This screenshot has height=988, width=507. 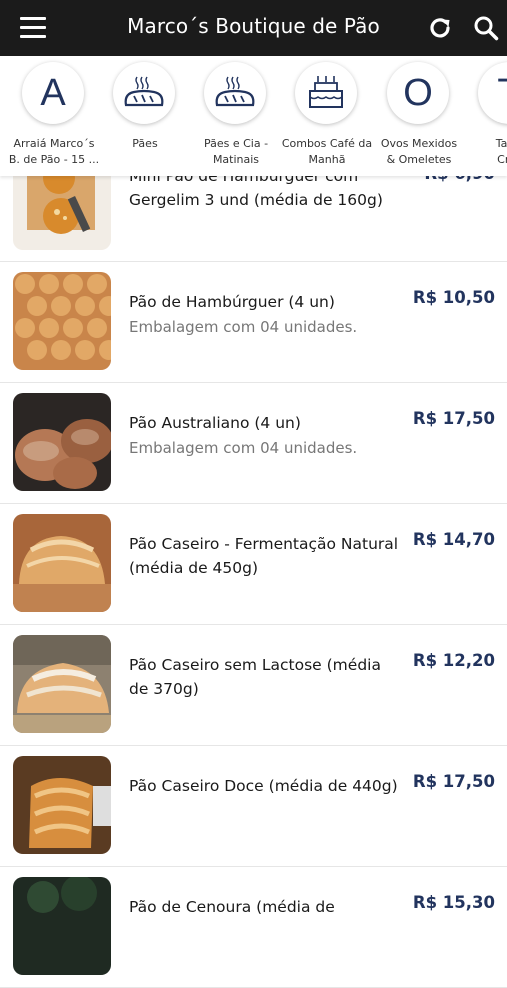 What do you see at coordinates (327, 143) in the screenshot?
I see `category-label: Combos Café da` at bounding box center [327, 143].